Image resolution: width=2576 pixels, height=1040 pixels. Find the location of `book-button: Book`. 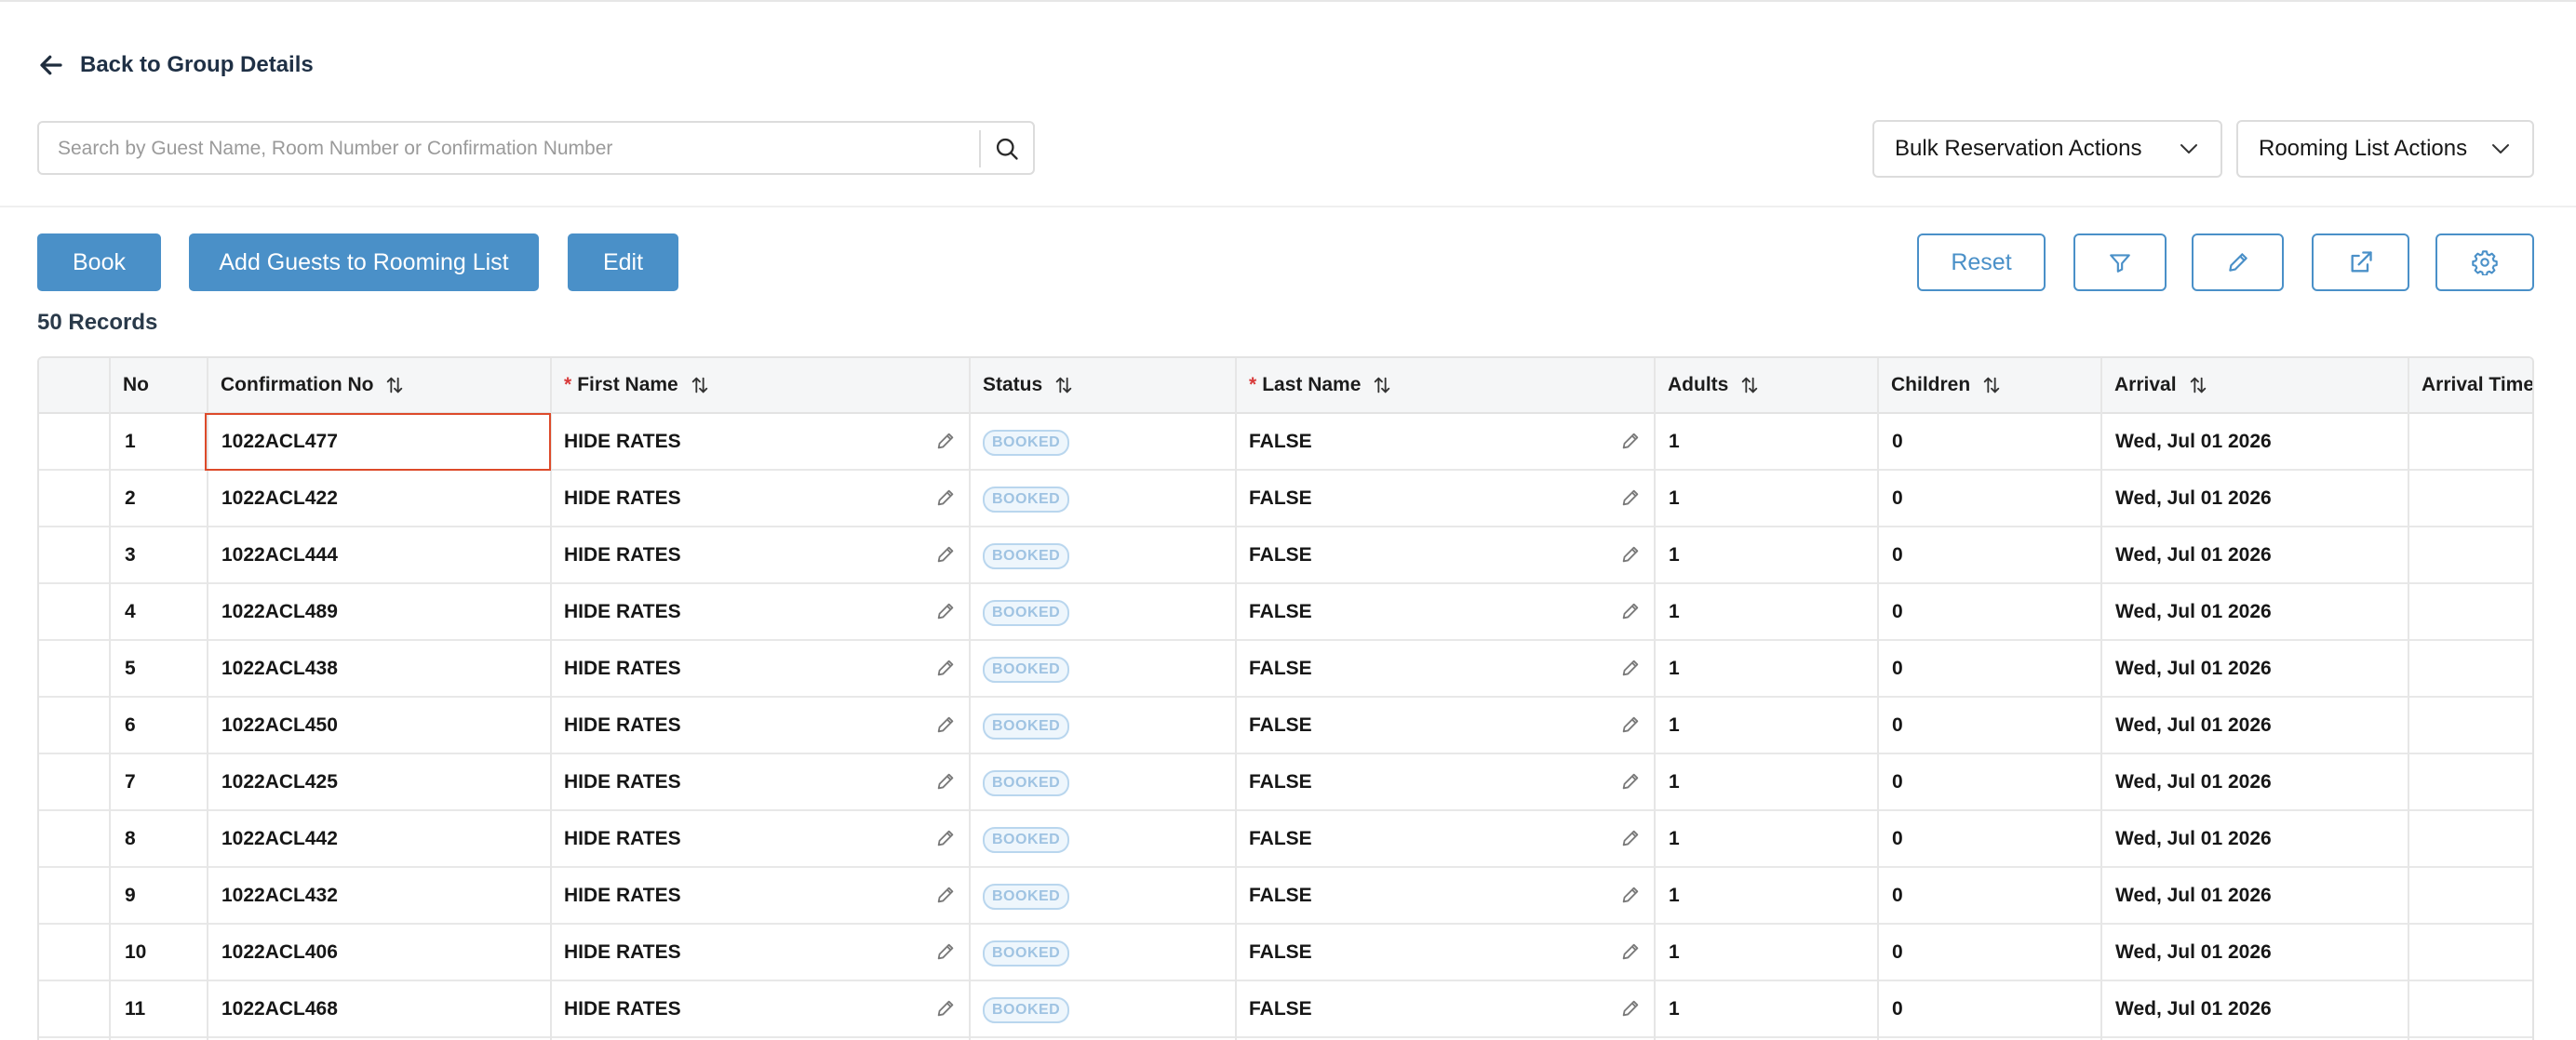

book-button: Book is located at coordinates (99, 262).